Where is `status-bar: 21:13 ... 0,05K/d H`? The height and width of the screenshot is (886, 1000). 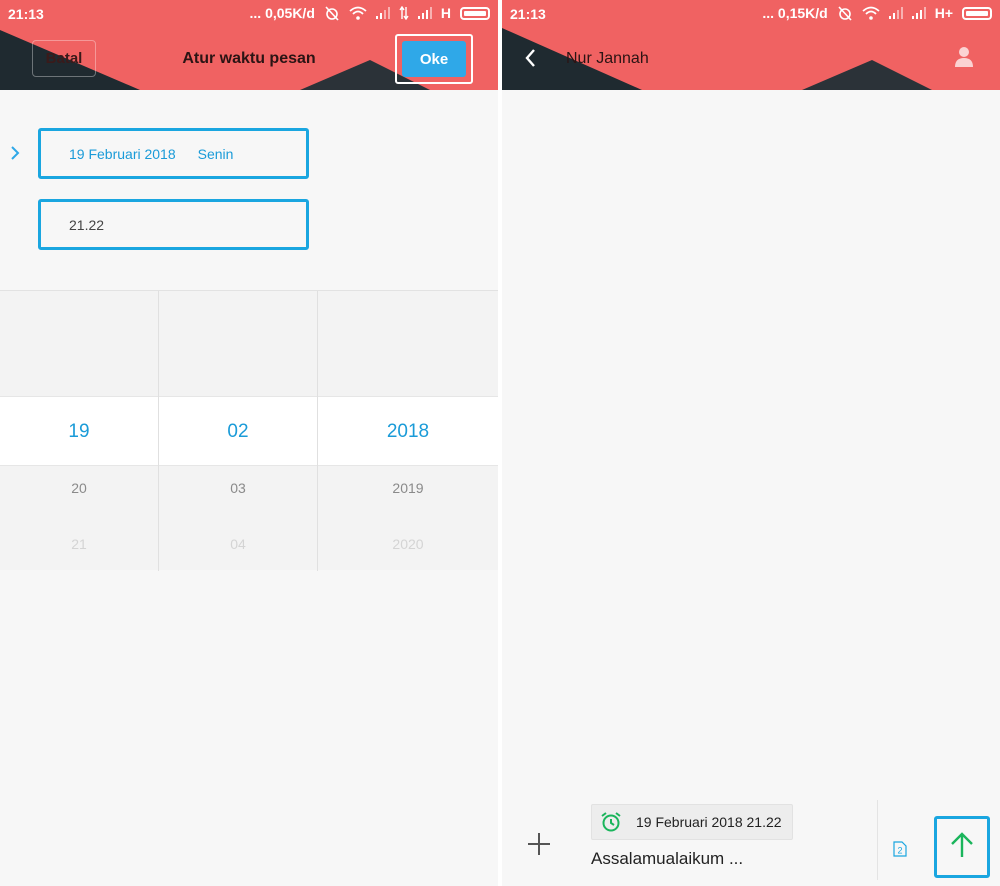 status-bar: 21:13 ... 0,05K/d H is located at coordinates (249, 14).